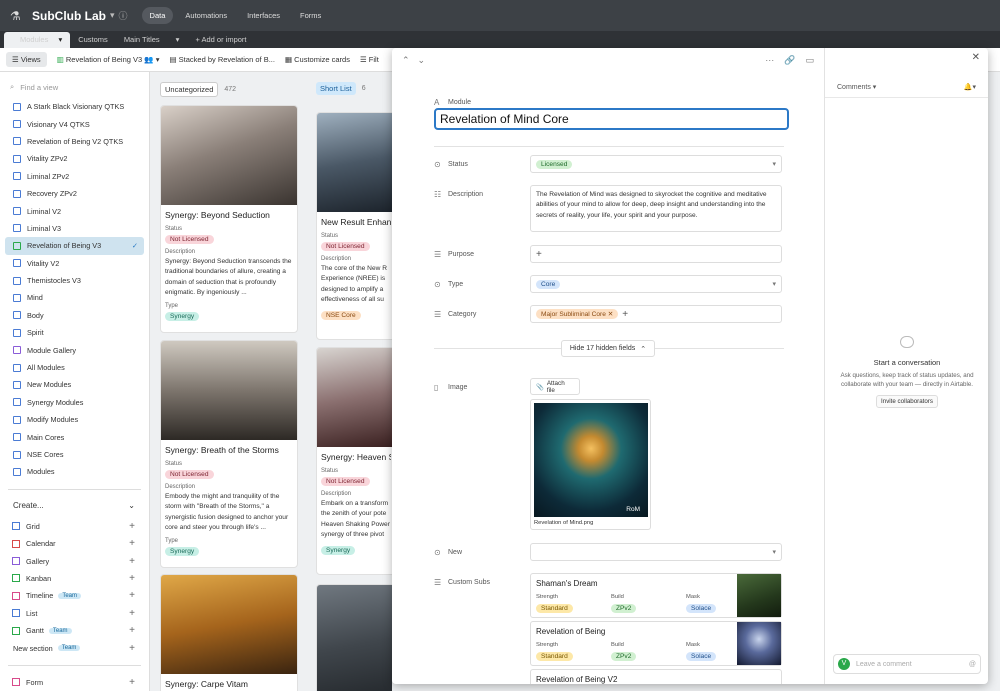 The width and height of the screenshot is (1000, 691). What do you see at coordinates (112, 15) in the screenshot?
I see `chevron-down-icon: ▾` at bounding box center [112, 15].